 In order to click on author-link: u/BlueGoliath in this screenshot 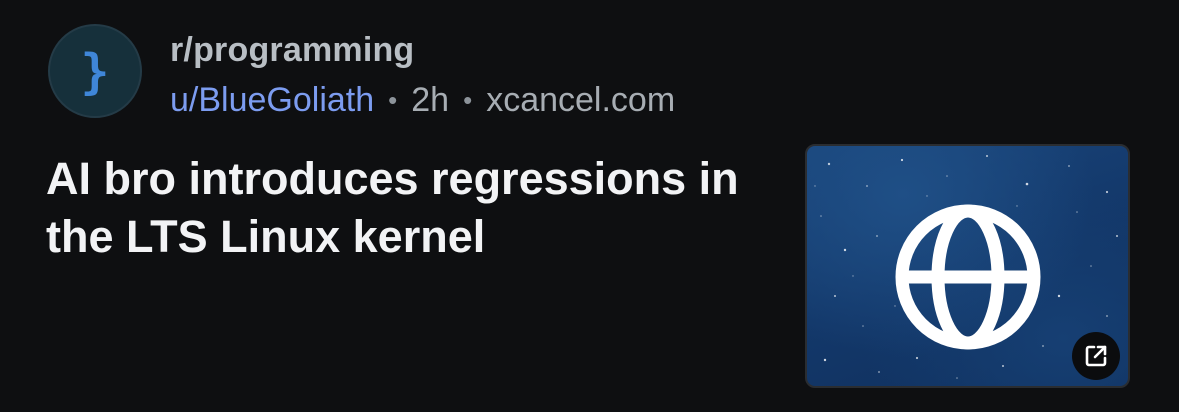, I will do `click(272, 100)`.